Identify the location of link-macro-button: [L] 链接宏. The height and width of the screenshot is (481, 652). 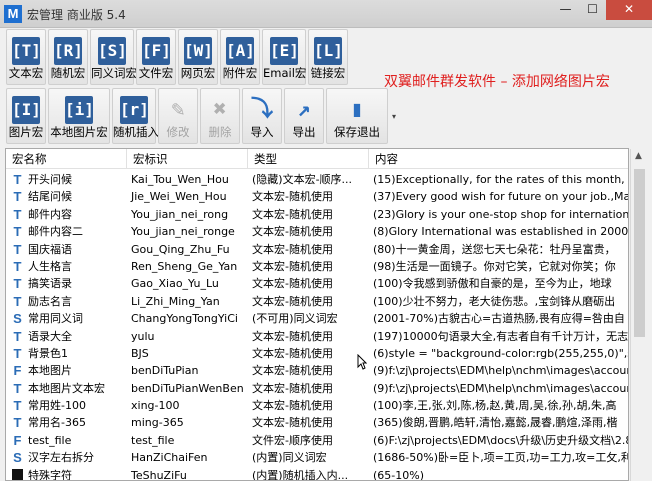
(328, 57).